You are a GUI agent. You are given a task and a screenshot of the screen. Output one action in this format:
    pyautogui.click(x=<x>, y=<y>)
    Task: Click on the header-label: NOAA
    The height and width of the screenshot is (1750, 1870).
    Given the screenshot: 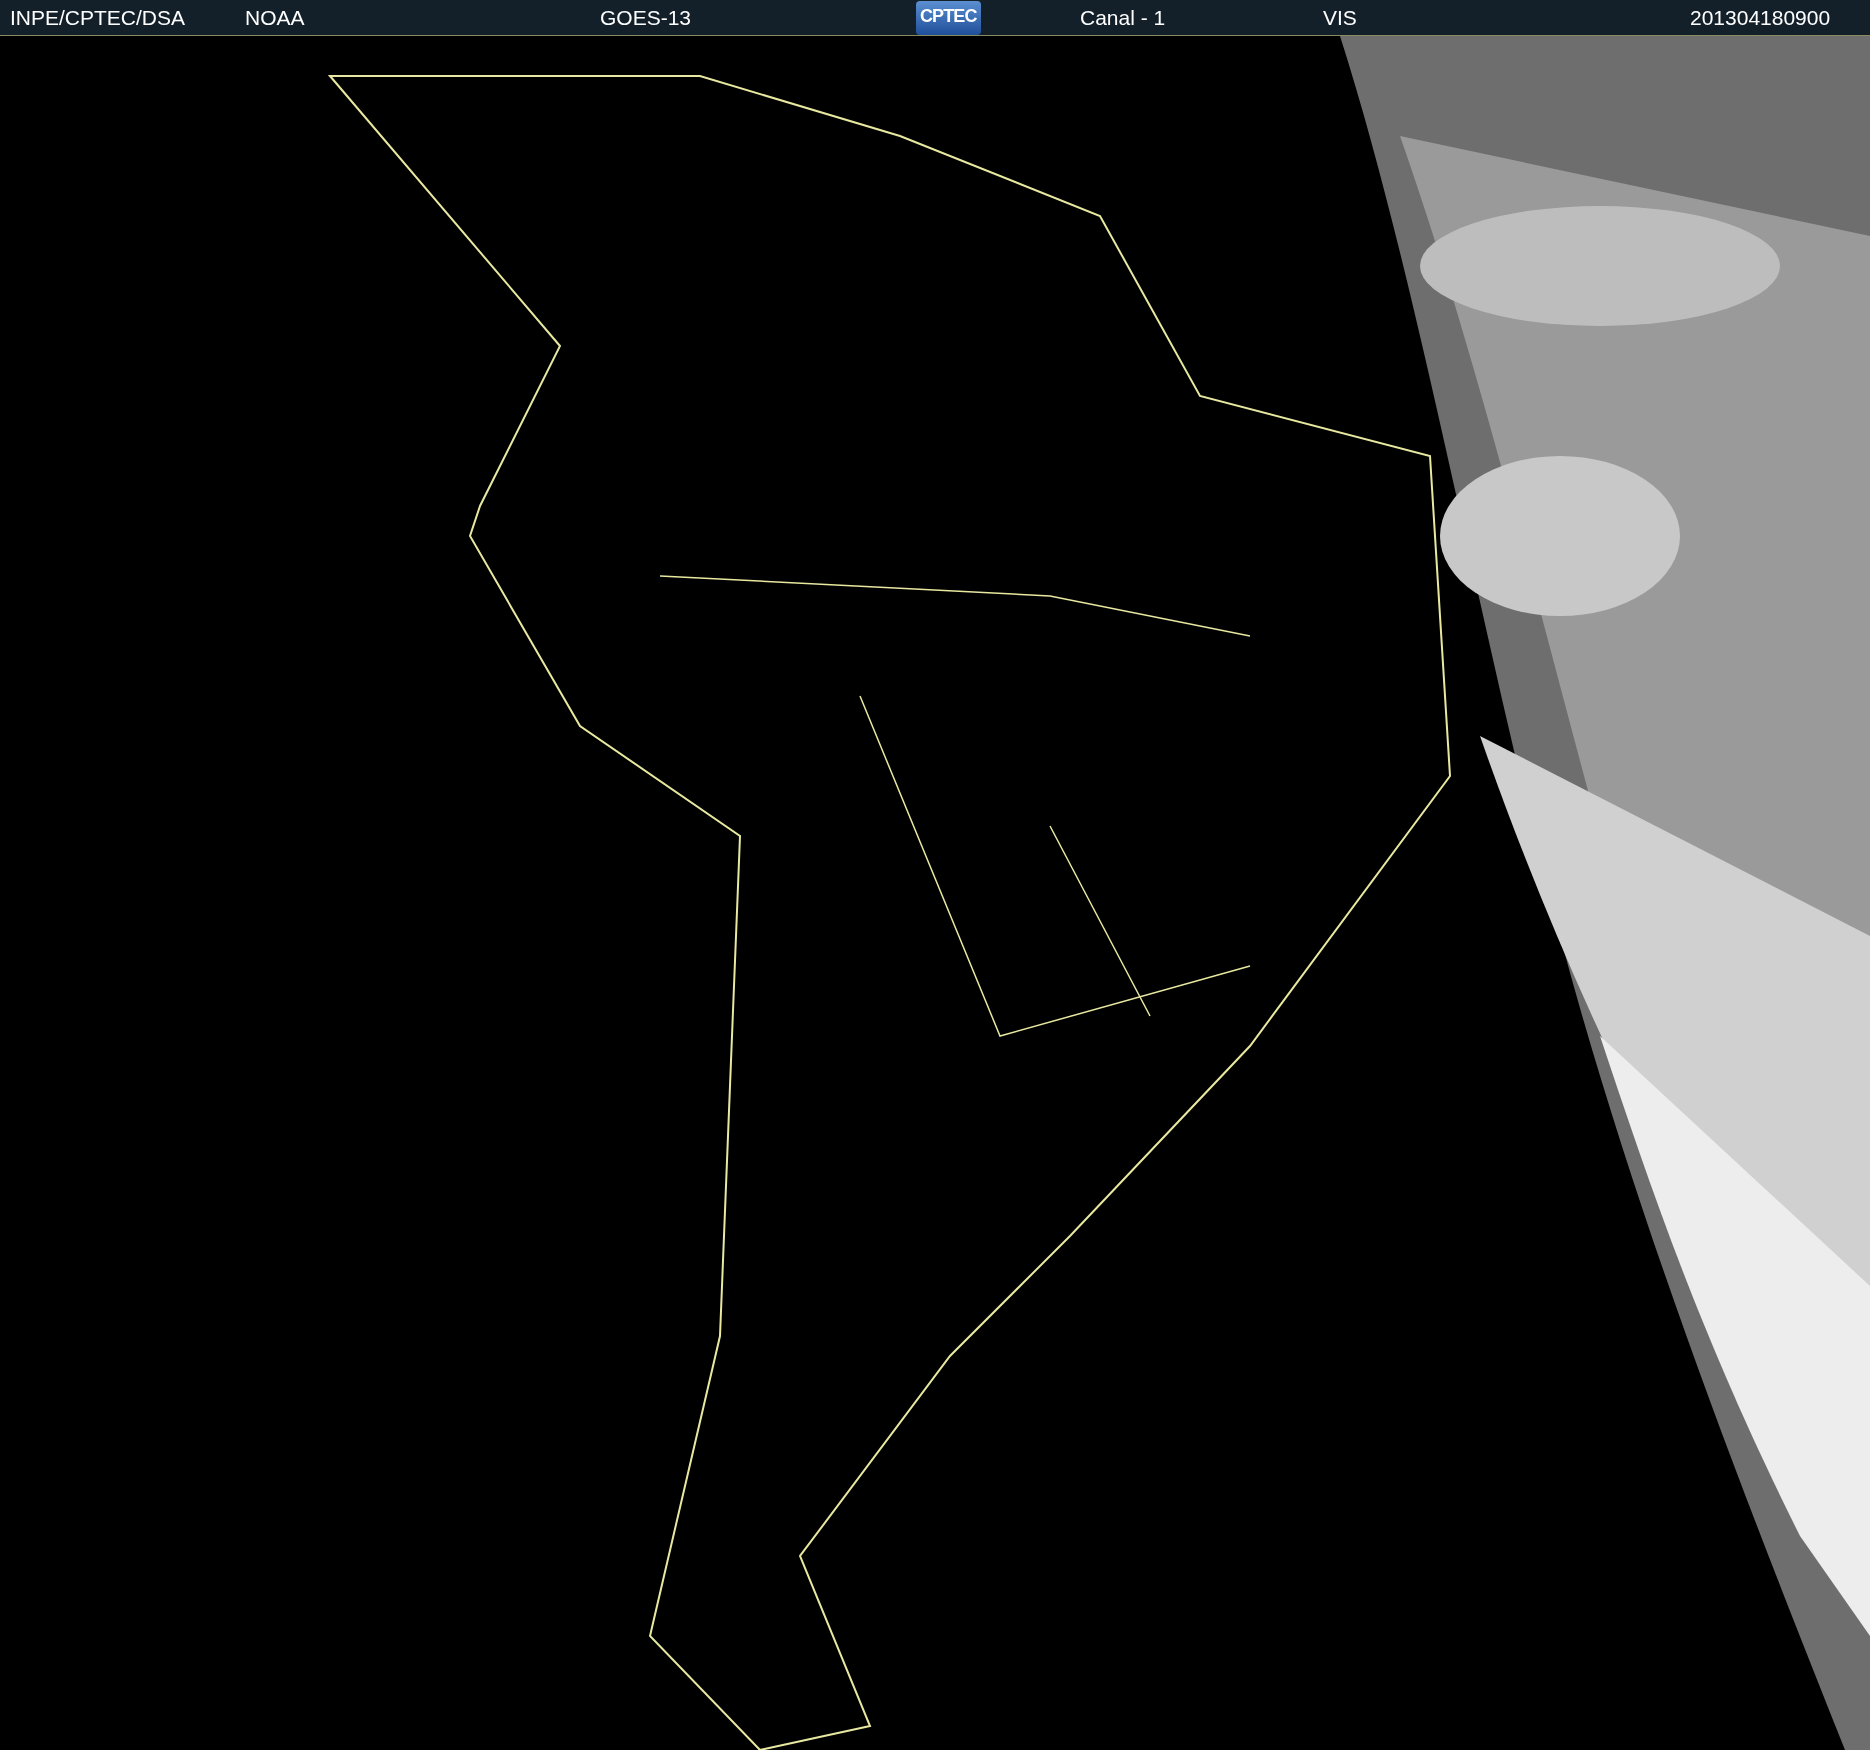 What is the action you would take?
    pyautogui.click(x=275, y=17)
    